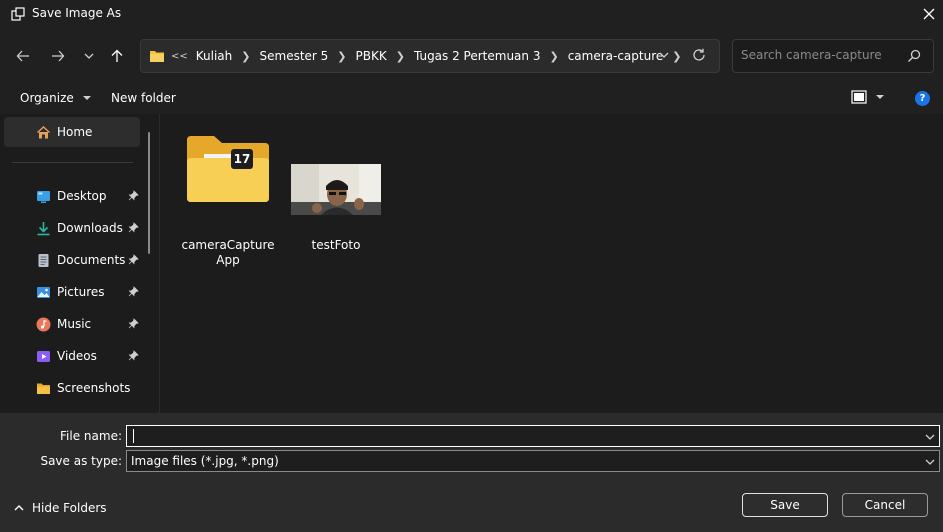  What do you see at coordinates (336, 245) in the screenshot?
I see `file-name: testFoto` at bounding box center [336, 245].